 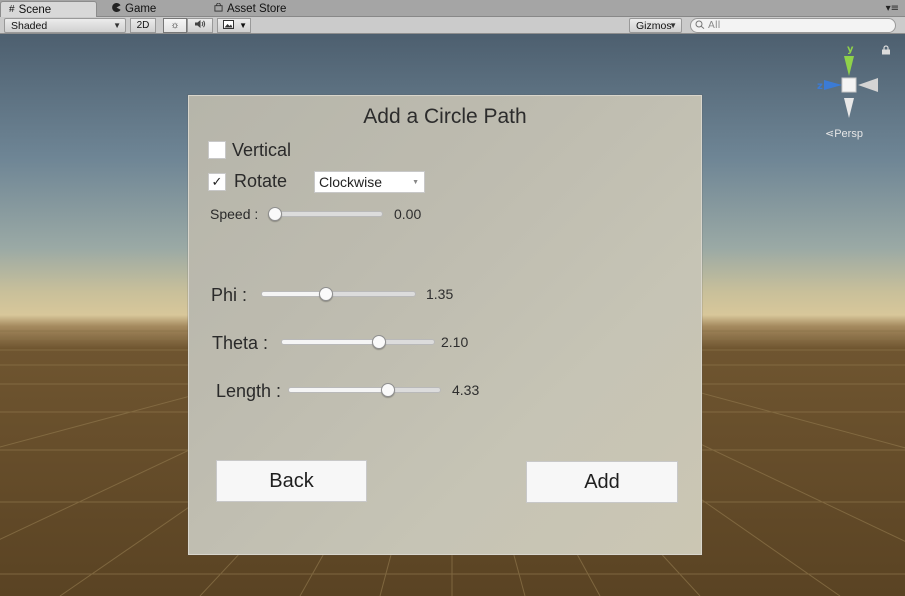 What do you see at coordinates (714, 25) in the screenshot?
I see `search-placeholder: All` at bounding box center [714, 25].